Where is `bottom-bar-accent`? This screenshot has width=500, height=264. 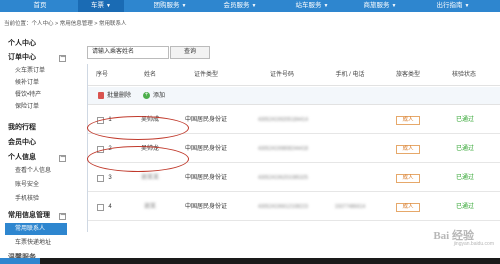
bottom-bar-accent is located at coordinates (20, 261).